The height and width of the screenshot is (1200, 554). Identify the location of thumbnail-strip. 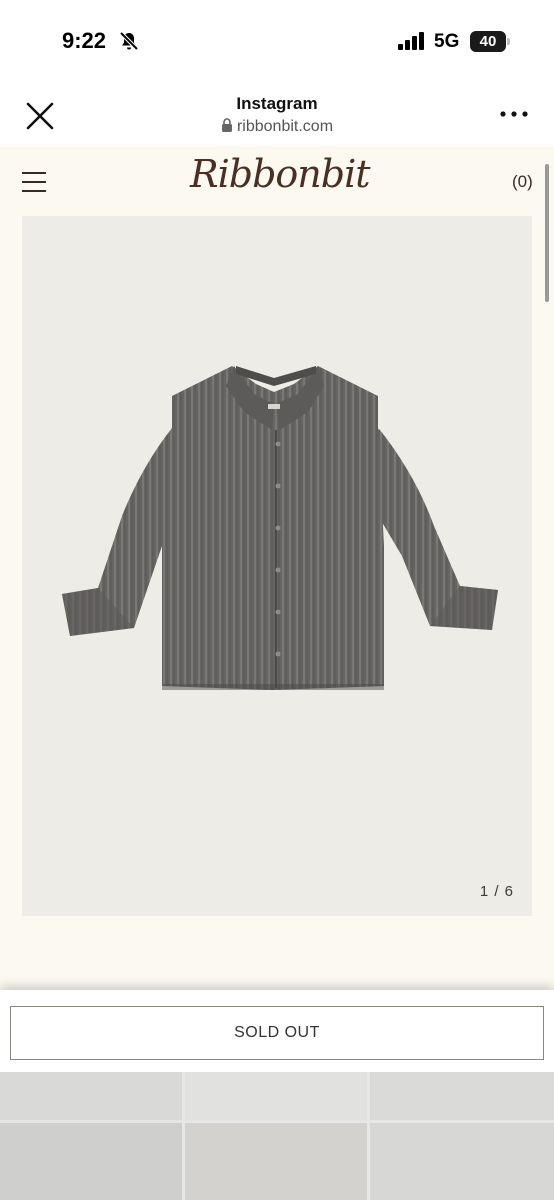
(277, 1136).